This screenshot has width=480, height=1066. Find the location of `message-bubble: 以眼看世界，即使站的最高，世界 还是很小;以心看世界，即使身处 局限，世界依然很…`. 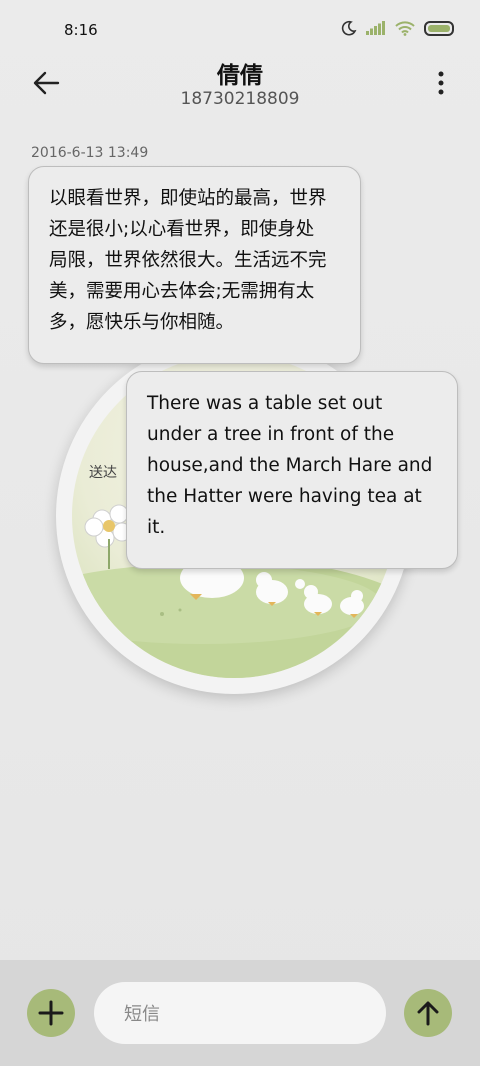

message-bubble: 以眼看世界，即使站的最高，世界 还是很小;以心看世界，即使身处 局限，世界依然很… is located at coordinates (194, 265).